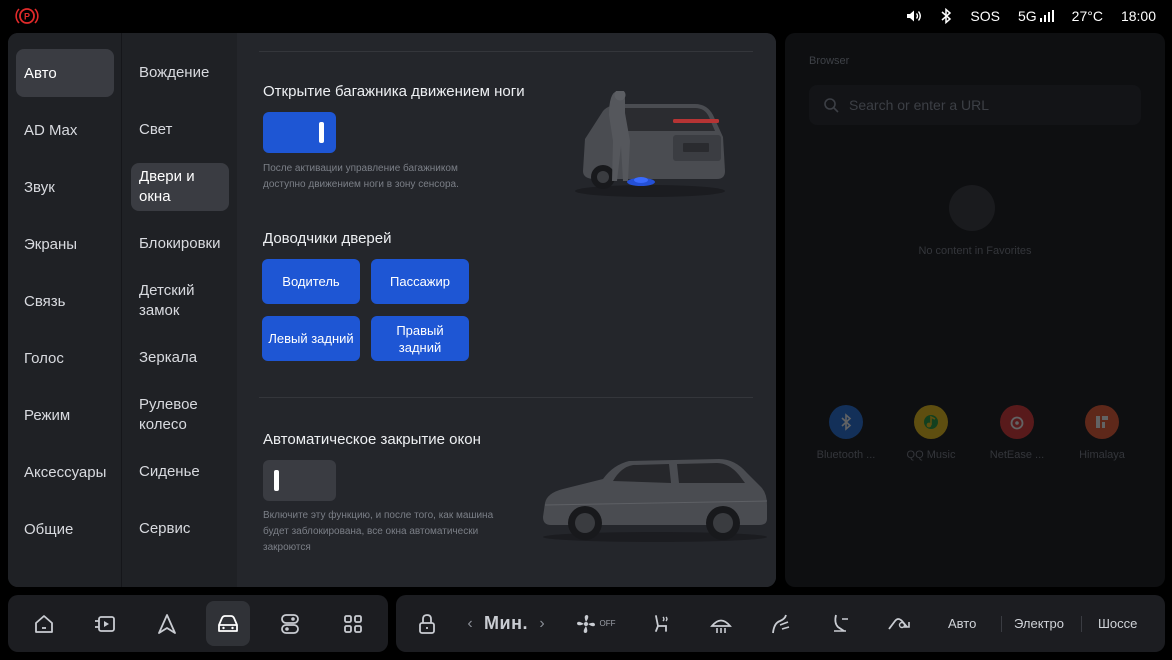  I want to click on signal-icon, so click(1046, 16).